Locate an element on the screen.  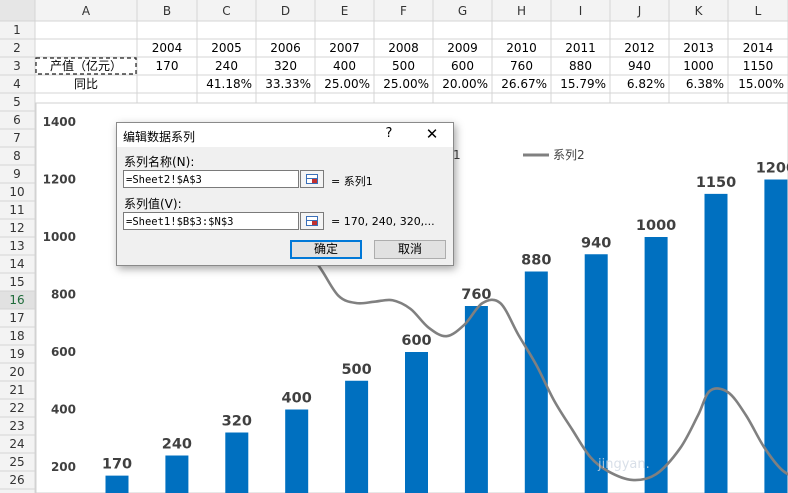
series-name-input: =Sheet2!$A$3 is located at coordinates (211, 179).